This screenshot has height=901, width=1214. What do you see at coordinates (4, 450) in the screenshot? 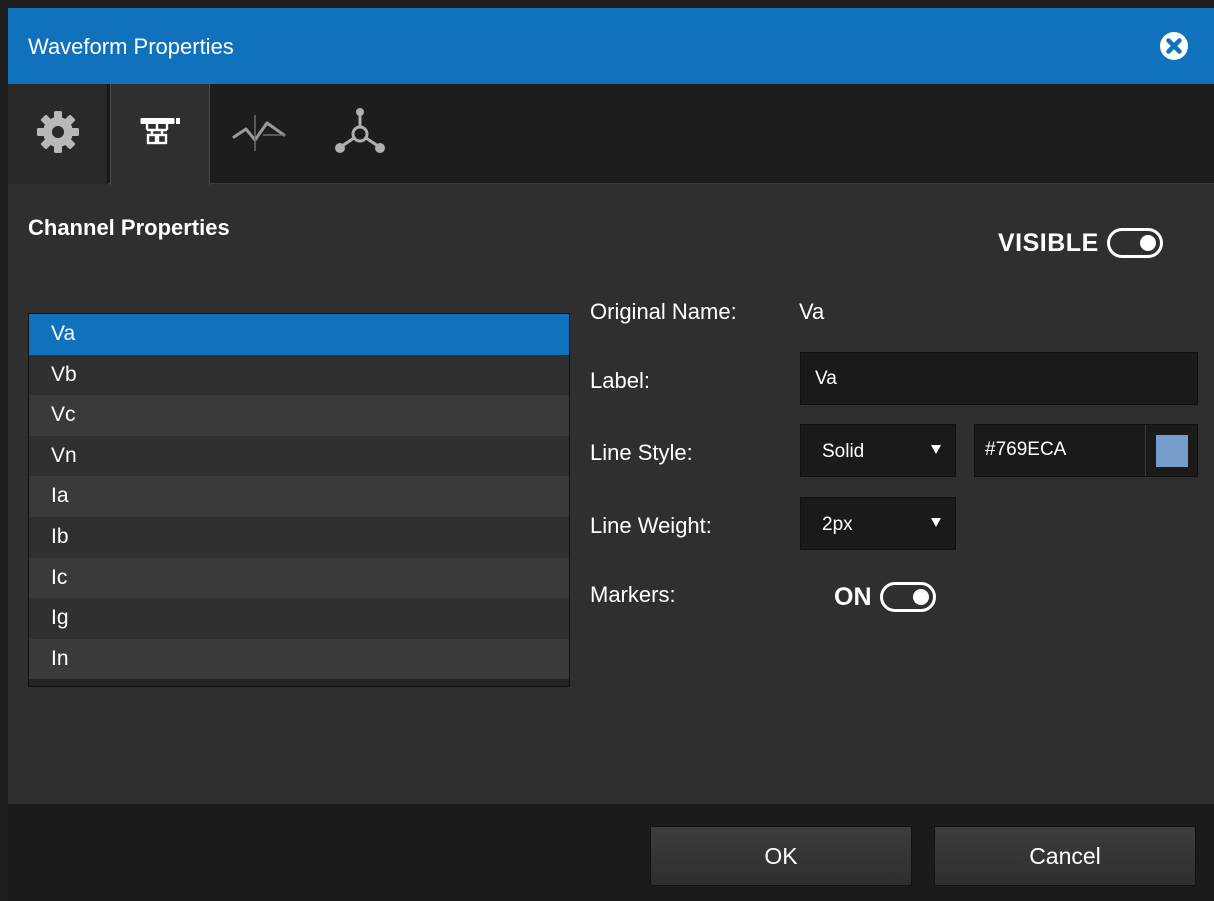
I see `window-frame-left` at bounding box center [4, 450].